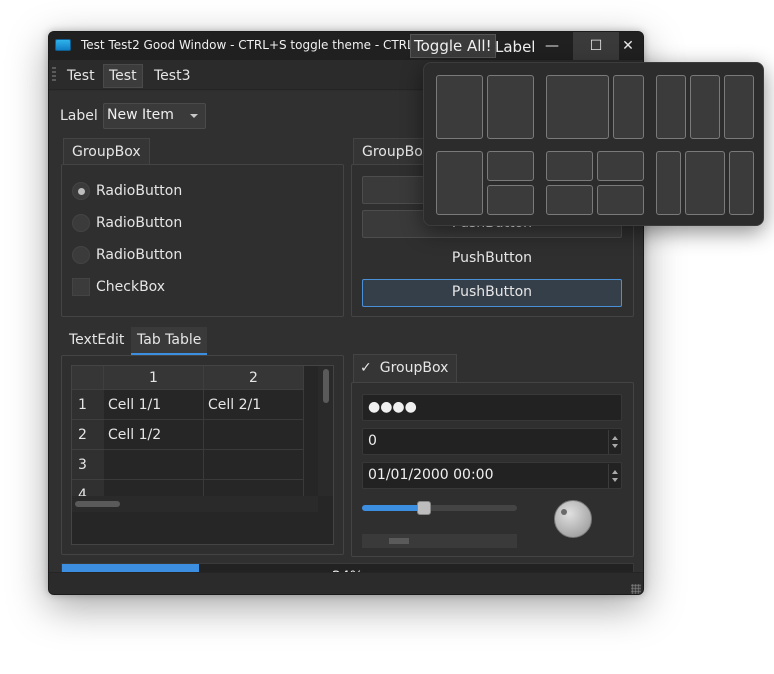 This screenshot has height=674, width=774. What do you see at coordinates (54, 75) in the screenshot?
I see `toolbar-grip` at bounding box center [54, 75].